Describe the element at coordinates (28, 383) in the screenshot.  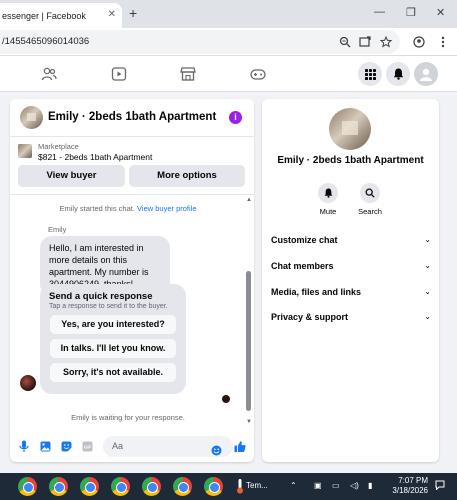
I see `sender-avatar` at that location.